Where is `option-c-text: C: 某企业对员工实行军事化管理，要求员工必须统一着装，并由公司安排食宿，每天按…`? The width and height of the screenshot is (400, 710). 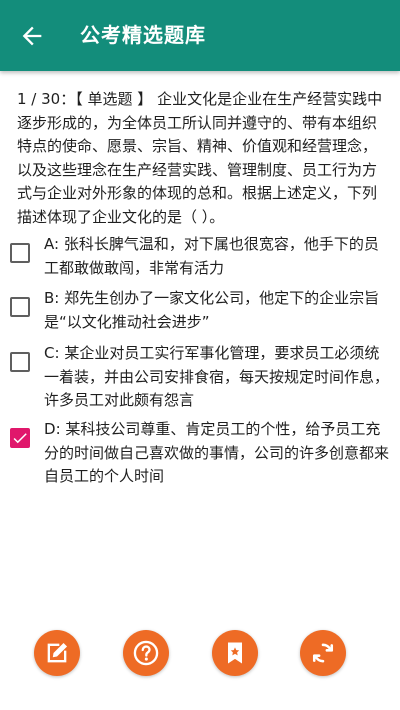
option-c-text: C: 某企业对员工实行军事化管理，要求员工必须统一着装，并由公司安排食宿，每天按… is located at coordinates (217, 376).